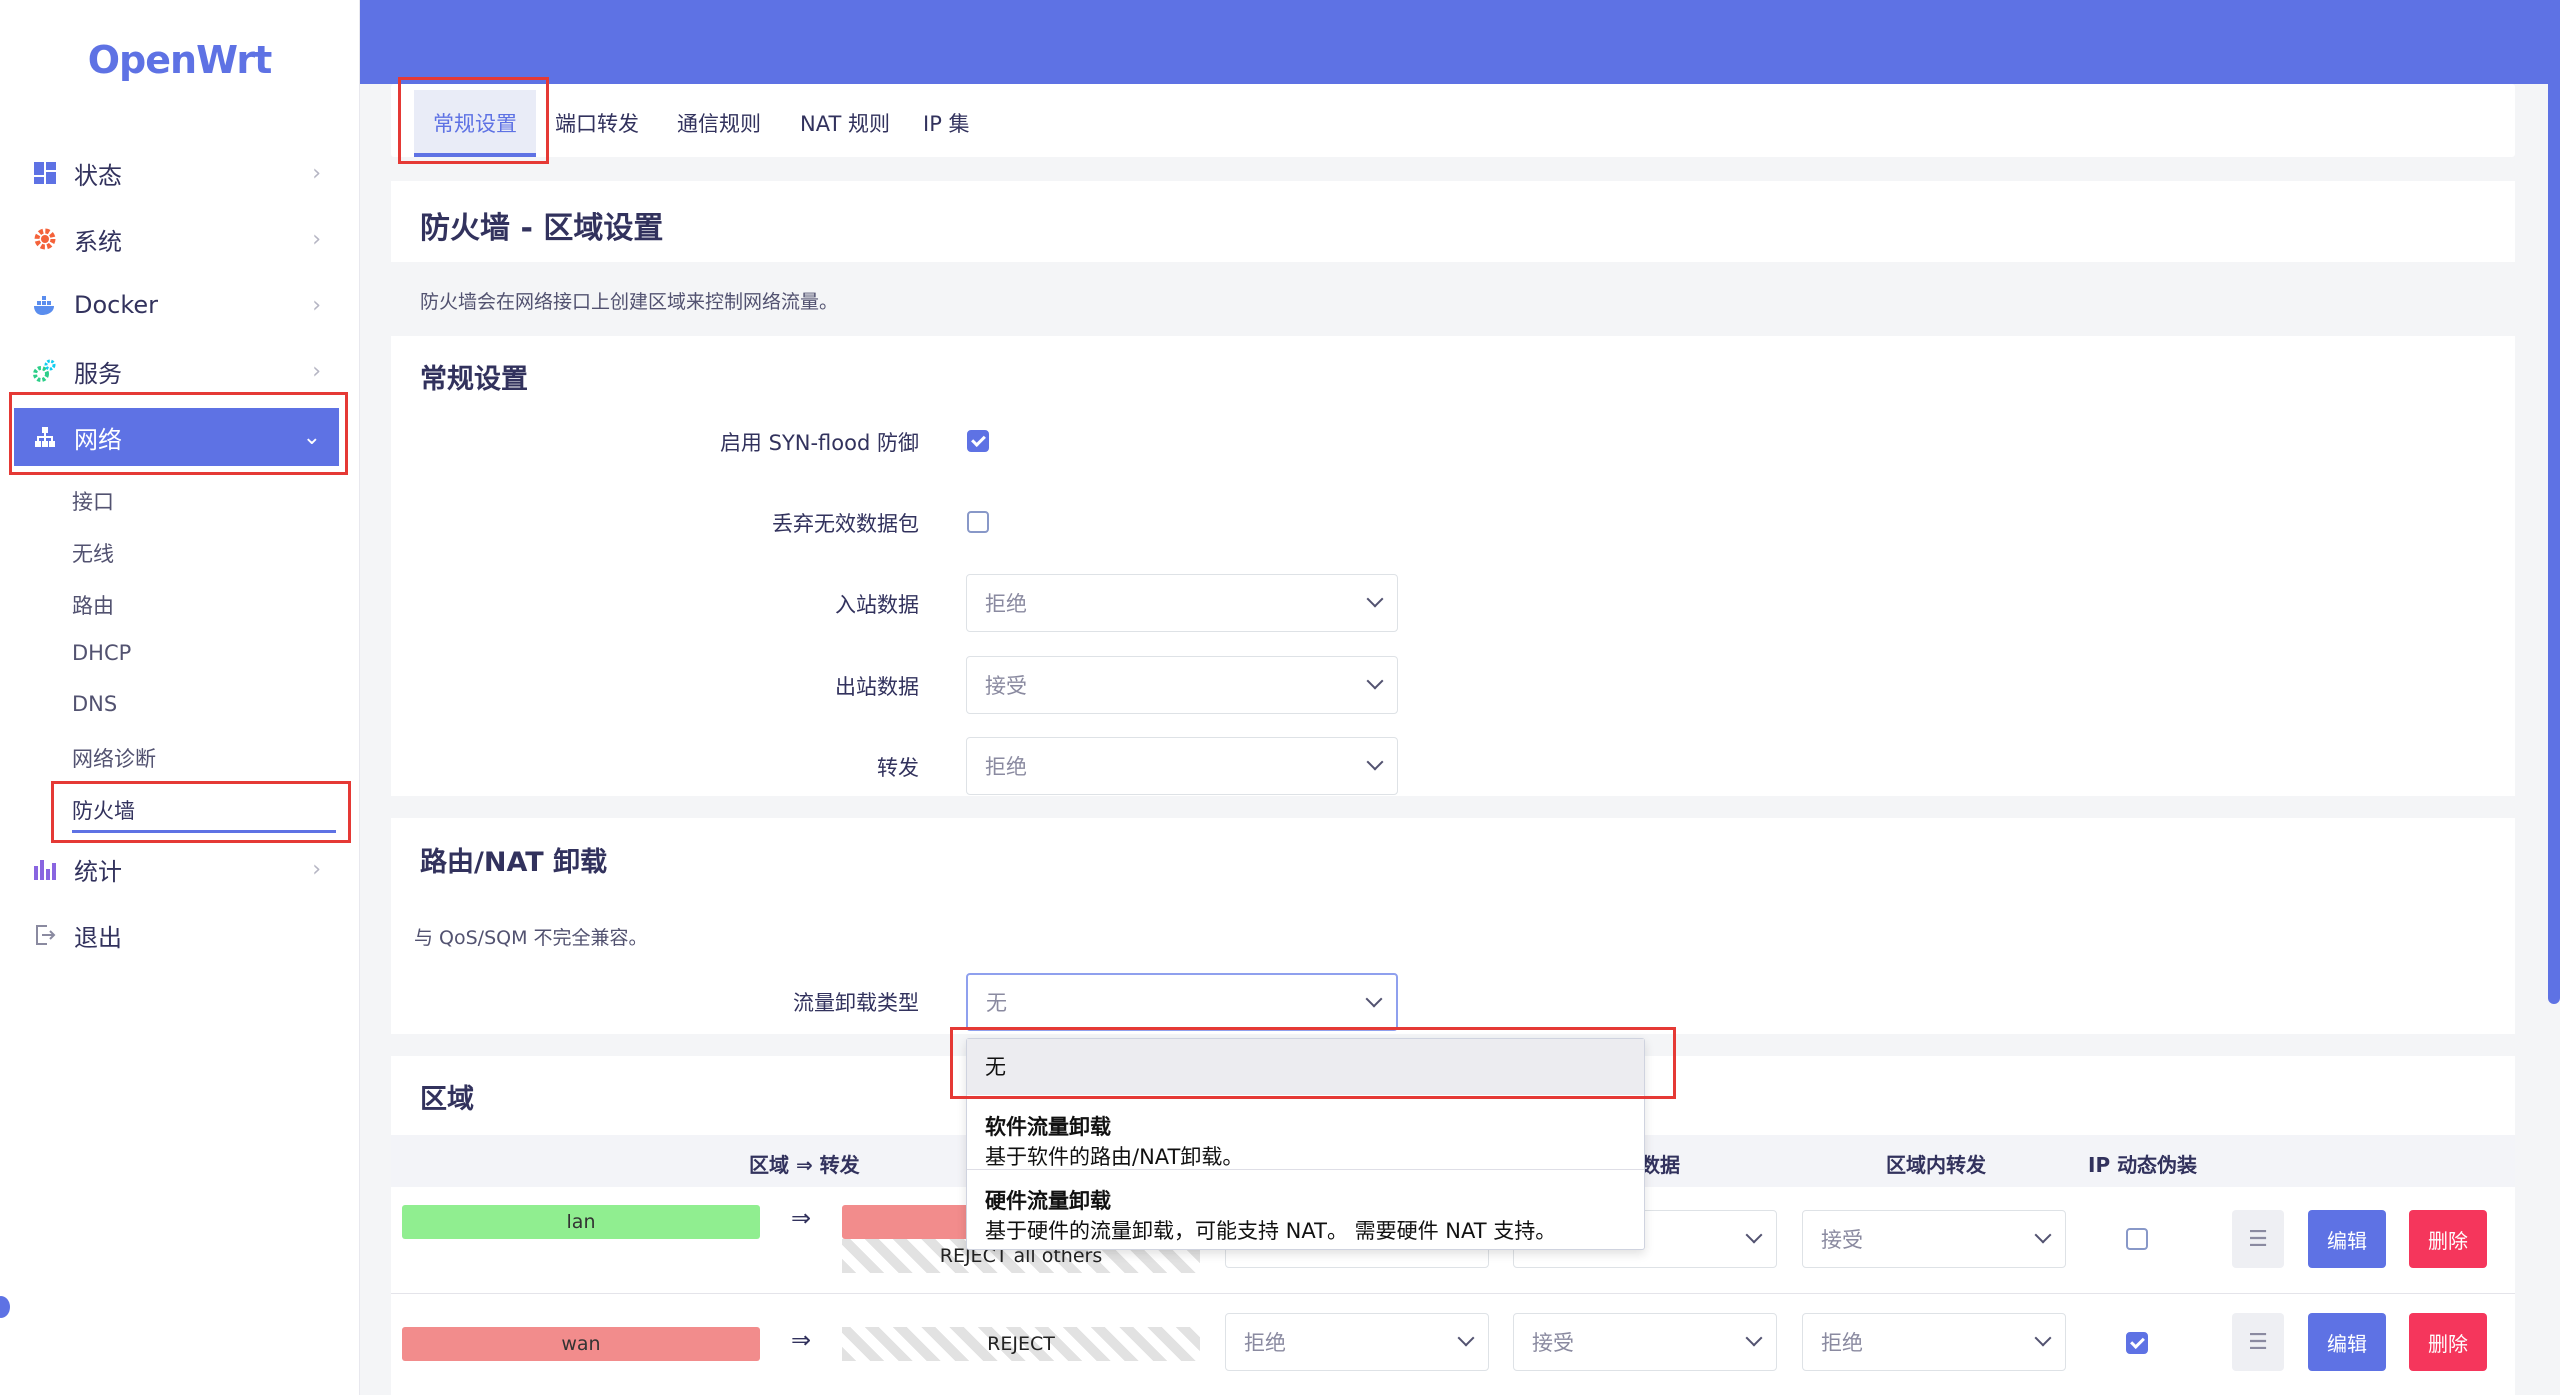 The height and width of the screenshot is (1395, 2560). I want to click on sidebar-item-label: 服务, so click(98, 373).